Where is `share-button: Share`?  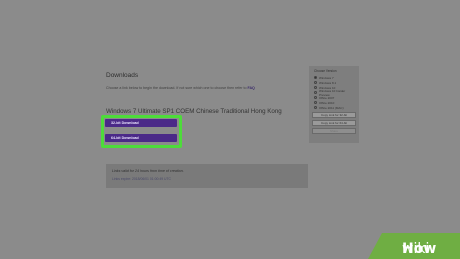 share-button: Share is located at coordinates (334, 131).